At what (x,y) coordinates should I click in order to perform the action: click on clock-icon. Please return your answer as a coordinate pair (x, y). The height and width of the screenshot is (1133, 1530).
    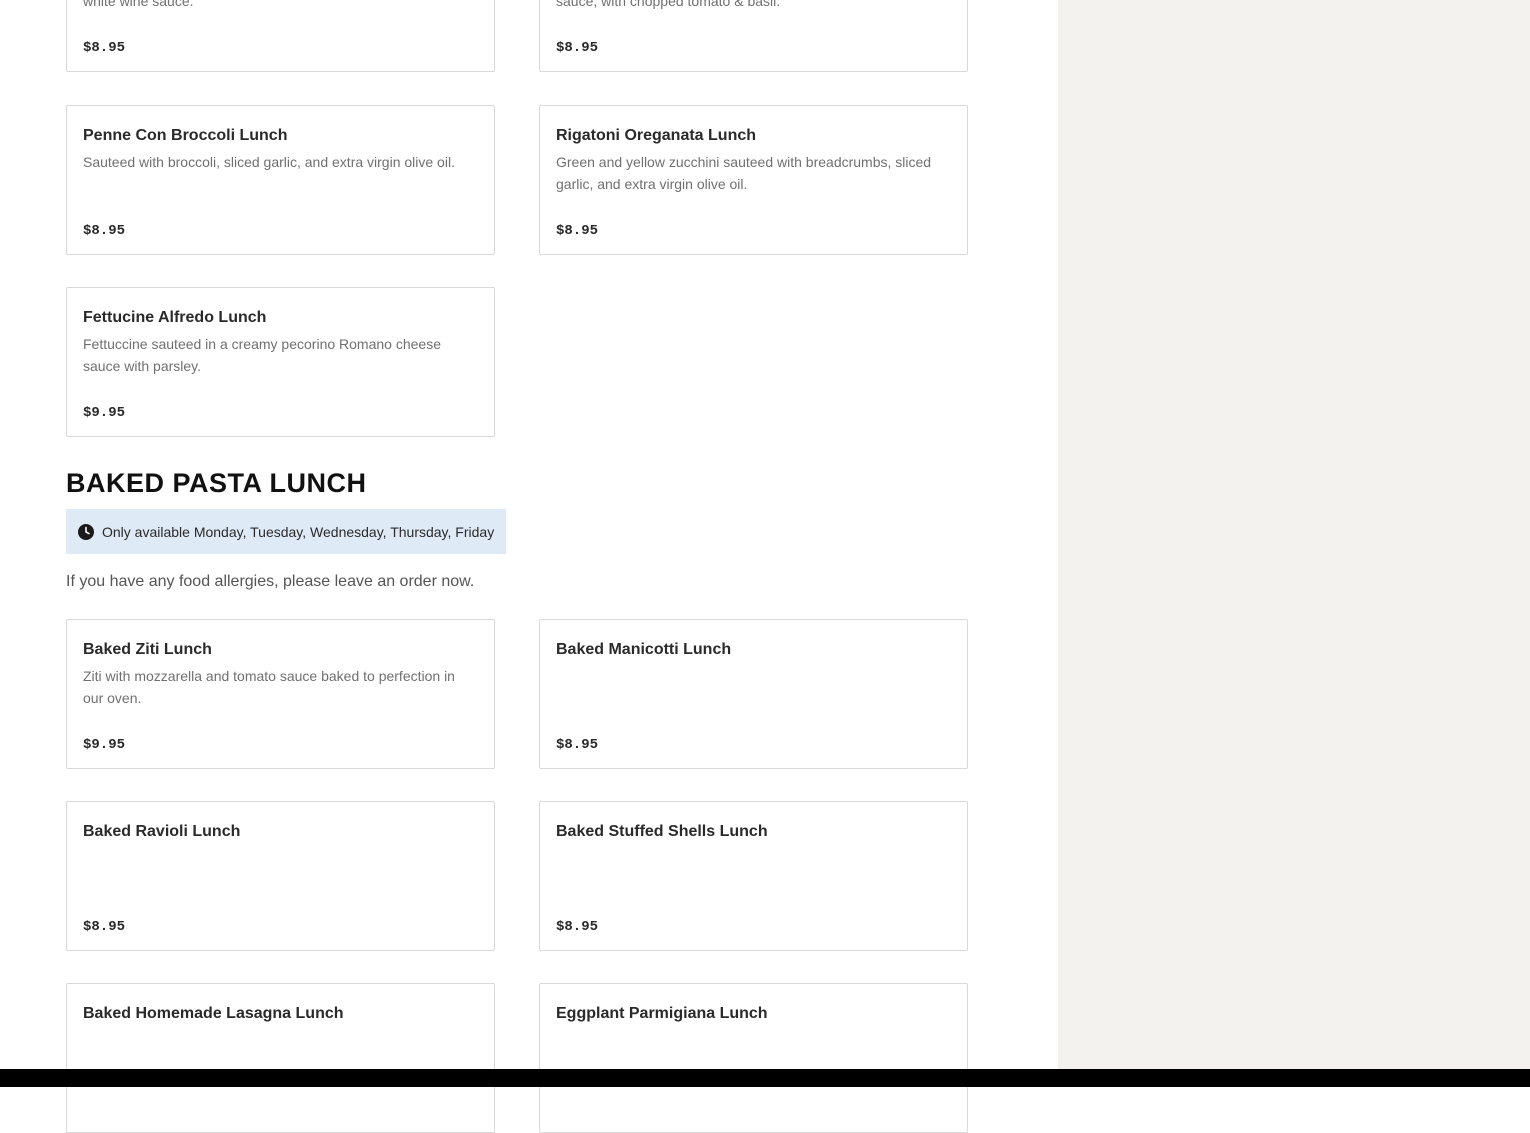
    Looking at the image, I should click on (86, 531).